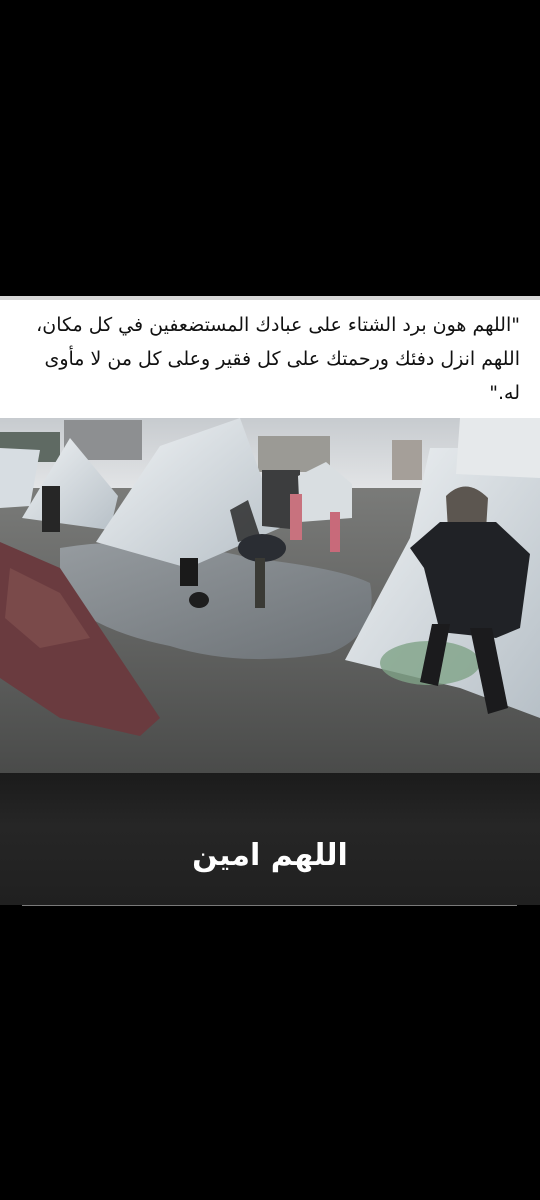 This screenshot has width=540, height=1200. Describe the element at coordinates (269, 905) in the screenshot. I see `caption-divider` at that location.